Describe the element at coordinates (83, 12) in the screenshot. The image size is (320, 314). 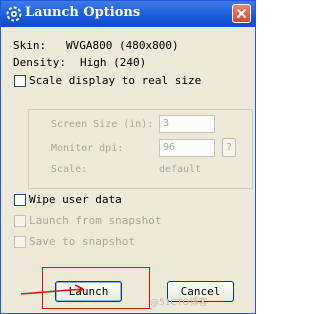
I see `window-title: Launch Options` at that location.